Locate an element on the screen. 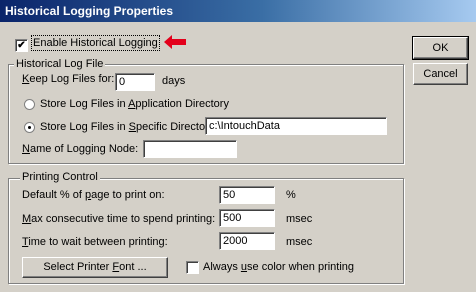  default-page-label: Default % of page to print on: is located at coordinates (93, 195).